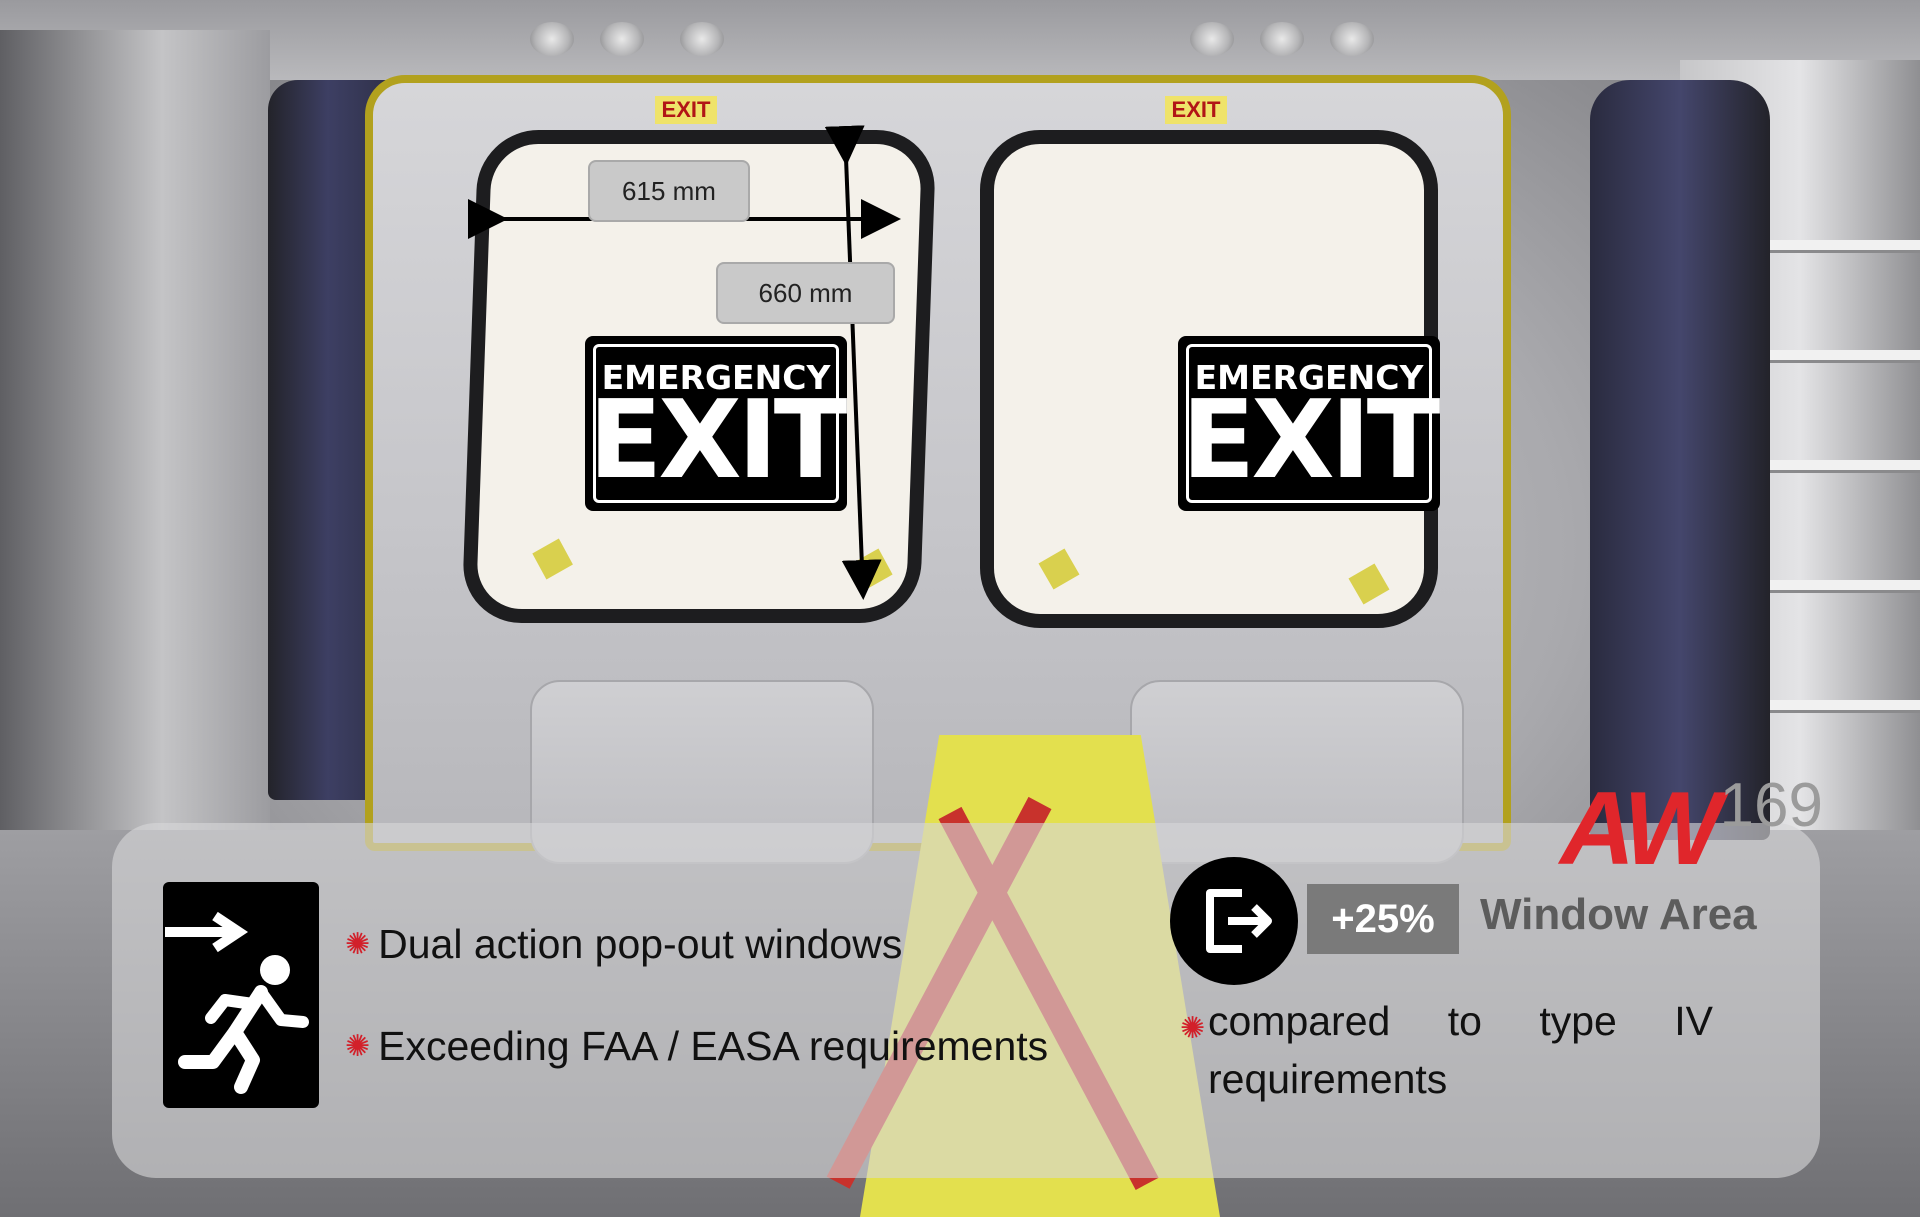  I want to click on logo-model: 169, so click(1771, 805).